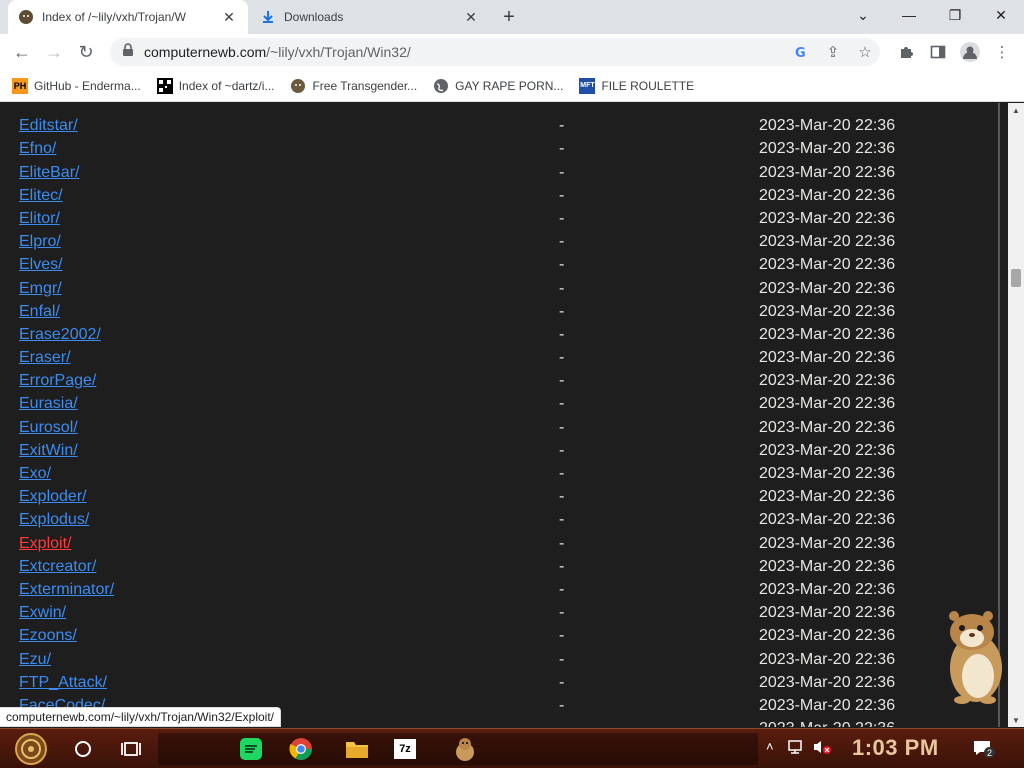 Image resolution: width=1024 pixels, height=768 pixels. Describe the element at coordinates (86, 52) in the screenshot. I see `reload-button: ↻` at that location.